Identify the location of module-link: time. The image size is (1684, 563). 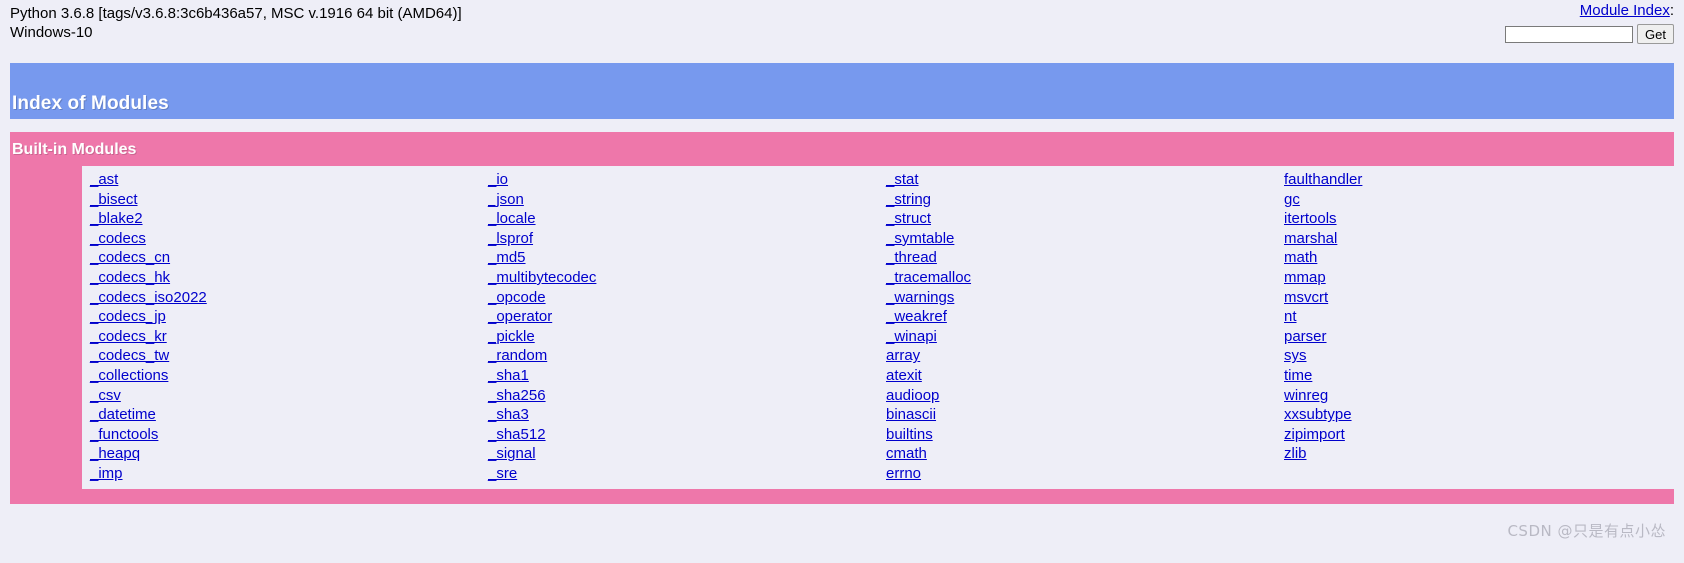
(1298, 376).